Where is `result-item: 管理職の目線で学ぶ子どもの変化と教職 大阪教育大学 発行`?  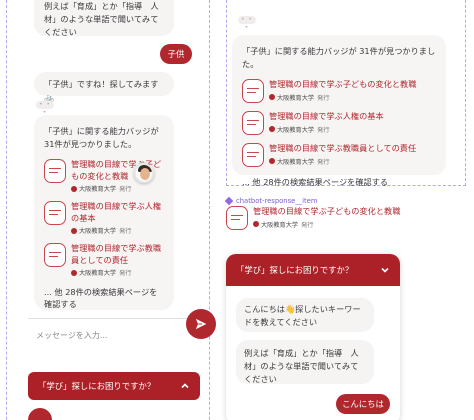
result-item: 管理職の目線で学ぶ子どもの変化と教職 大阪教育大学 発行 is located at coordinates (339, 91).